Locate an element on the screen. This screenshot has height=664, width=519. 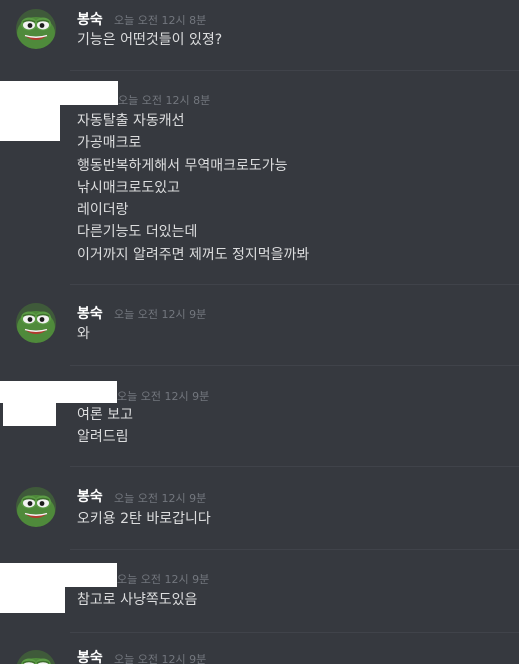
message-line: 가공매크로 is located at coordinates (109, 143).